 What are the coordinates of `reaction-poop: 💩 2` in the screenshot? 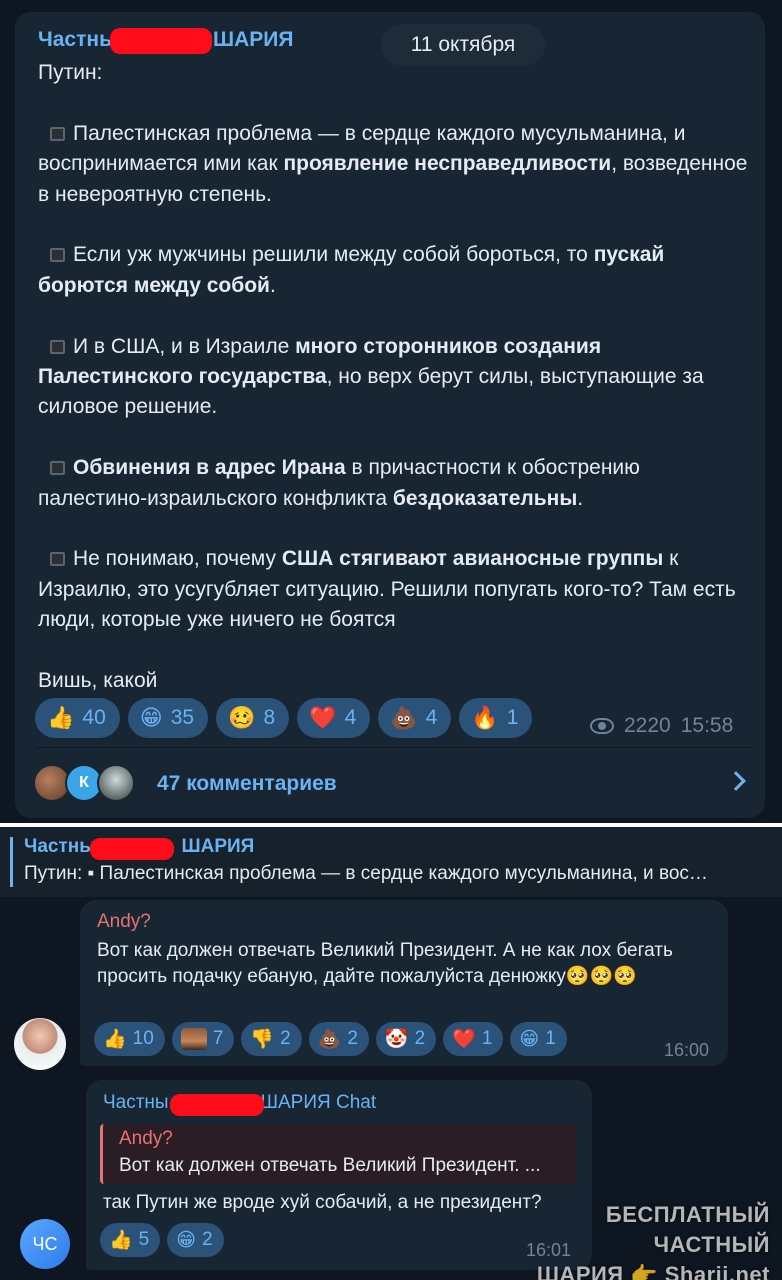 It's located at (338, 1039).